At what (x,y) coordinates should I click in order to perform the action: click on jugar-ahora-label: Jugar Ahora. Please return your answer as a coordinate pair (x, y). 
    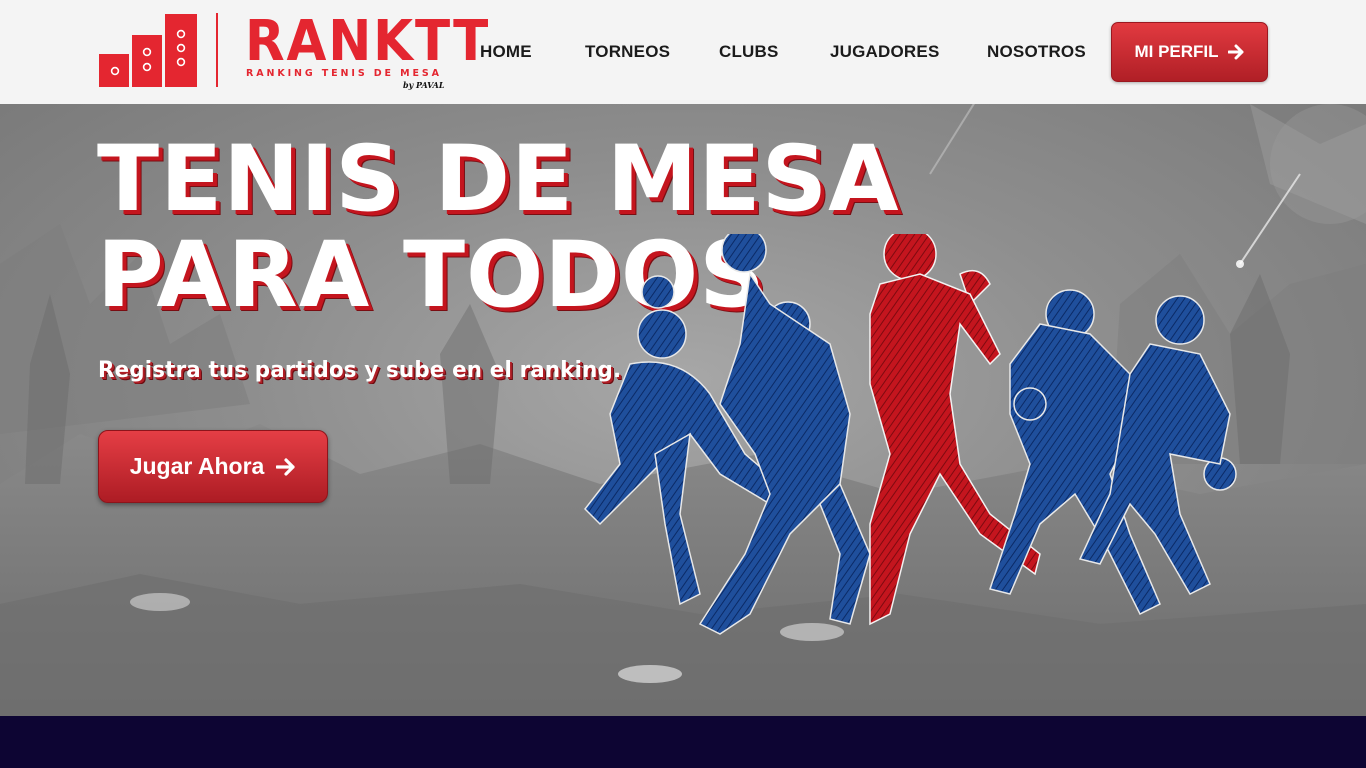
    Looking at the image, I should click on (197, 466).